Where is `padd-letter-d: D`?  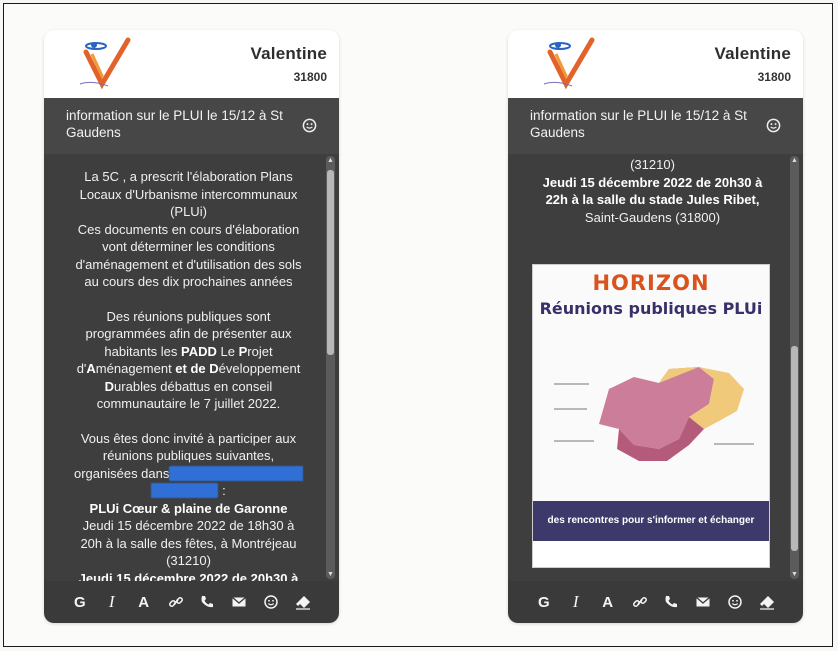
padd-letter-d: D is located at coordinates (109, 386).